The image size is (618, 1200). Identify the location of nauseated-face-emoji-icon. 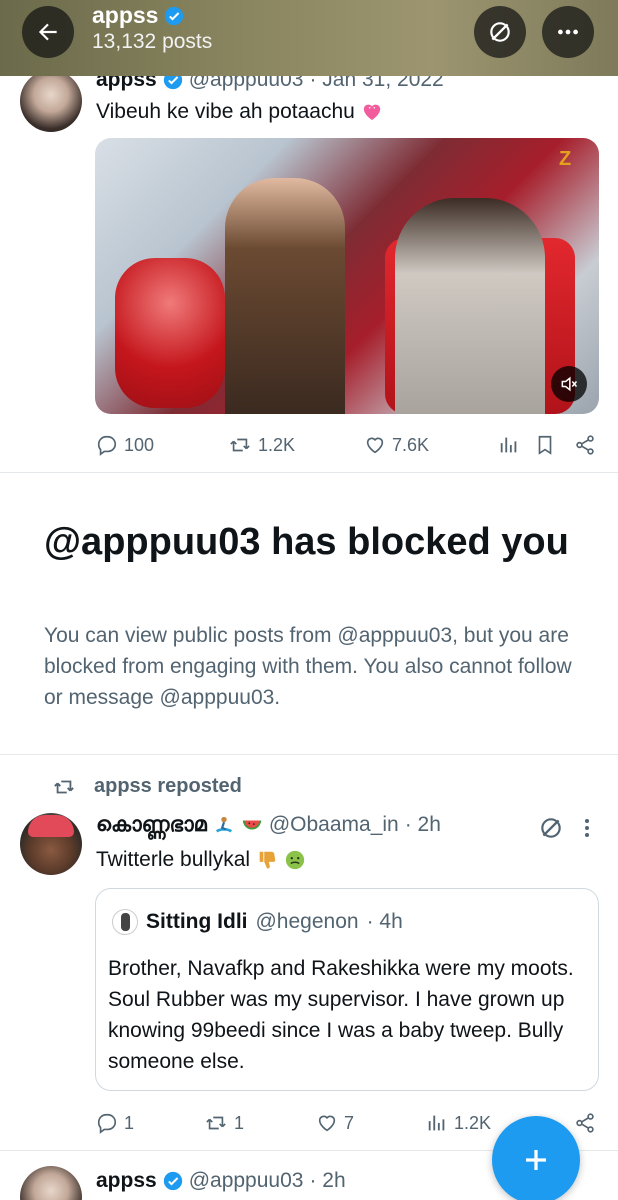
(295, 860).